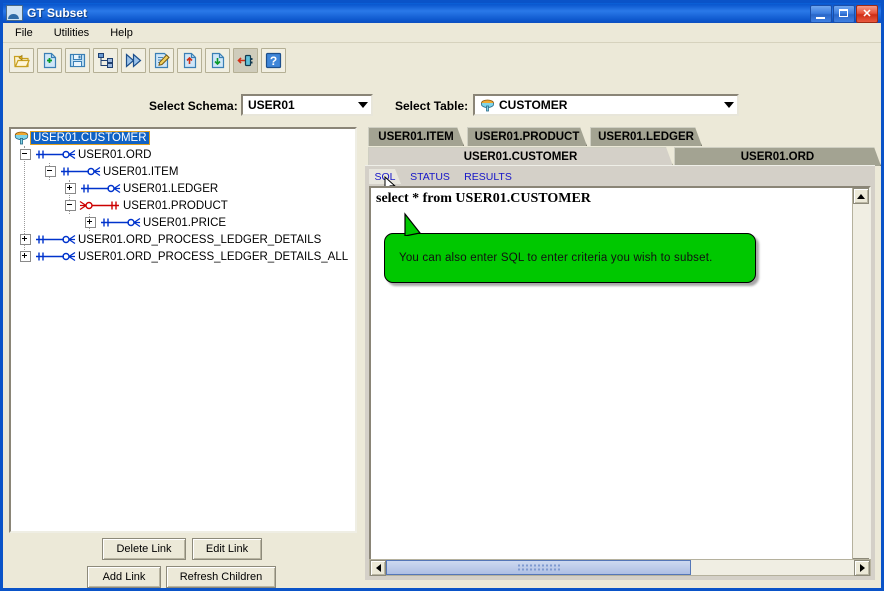 The image size is (884, 591). I want to click on tab-user01-ledger: USER01.LEDGER, so click(646, 136).